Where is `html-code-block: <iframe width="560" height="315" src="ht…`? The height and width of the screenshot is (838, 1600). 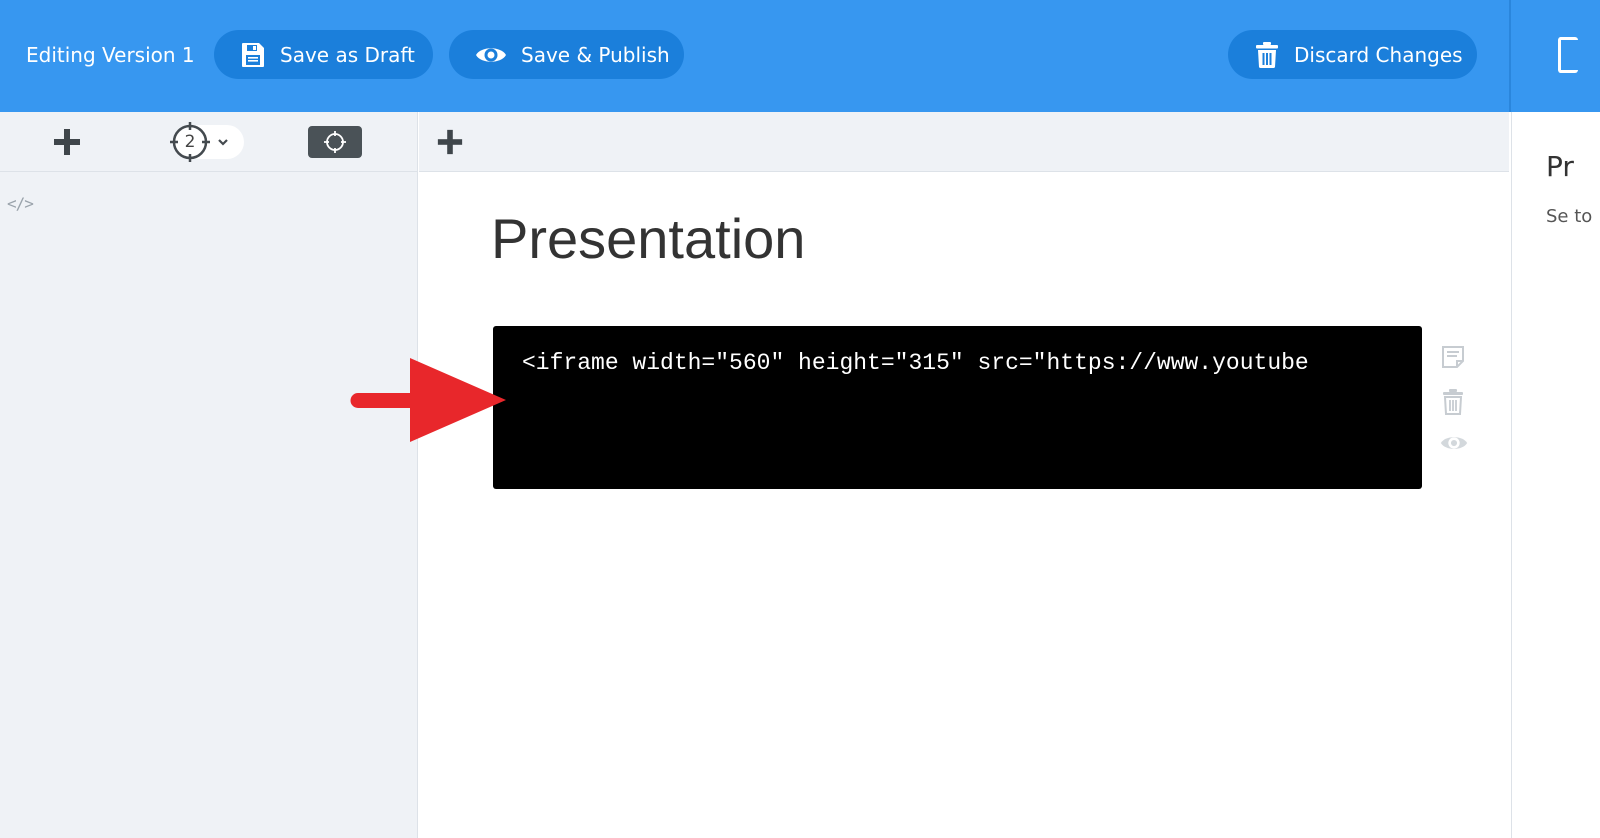 html-code-block: <iframe width="560" height="315" src="ht… is located at coordinates (957, 407).